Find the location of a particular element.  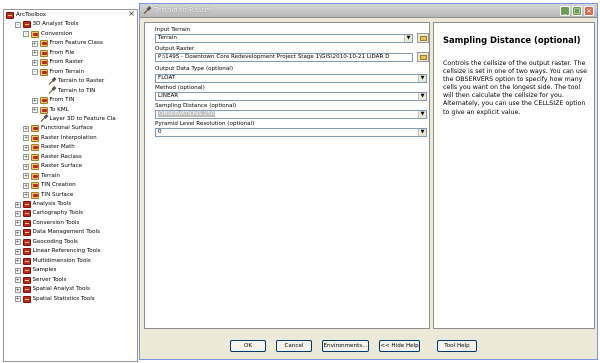

tree-item-label: From TIN is located at coordinates (62, 100).